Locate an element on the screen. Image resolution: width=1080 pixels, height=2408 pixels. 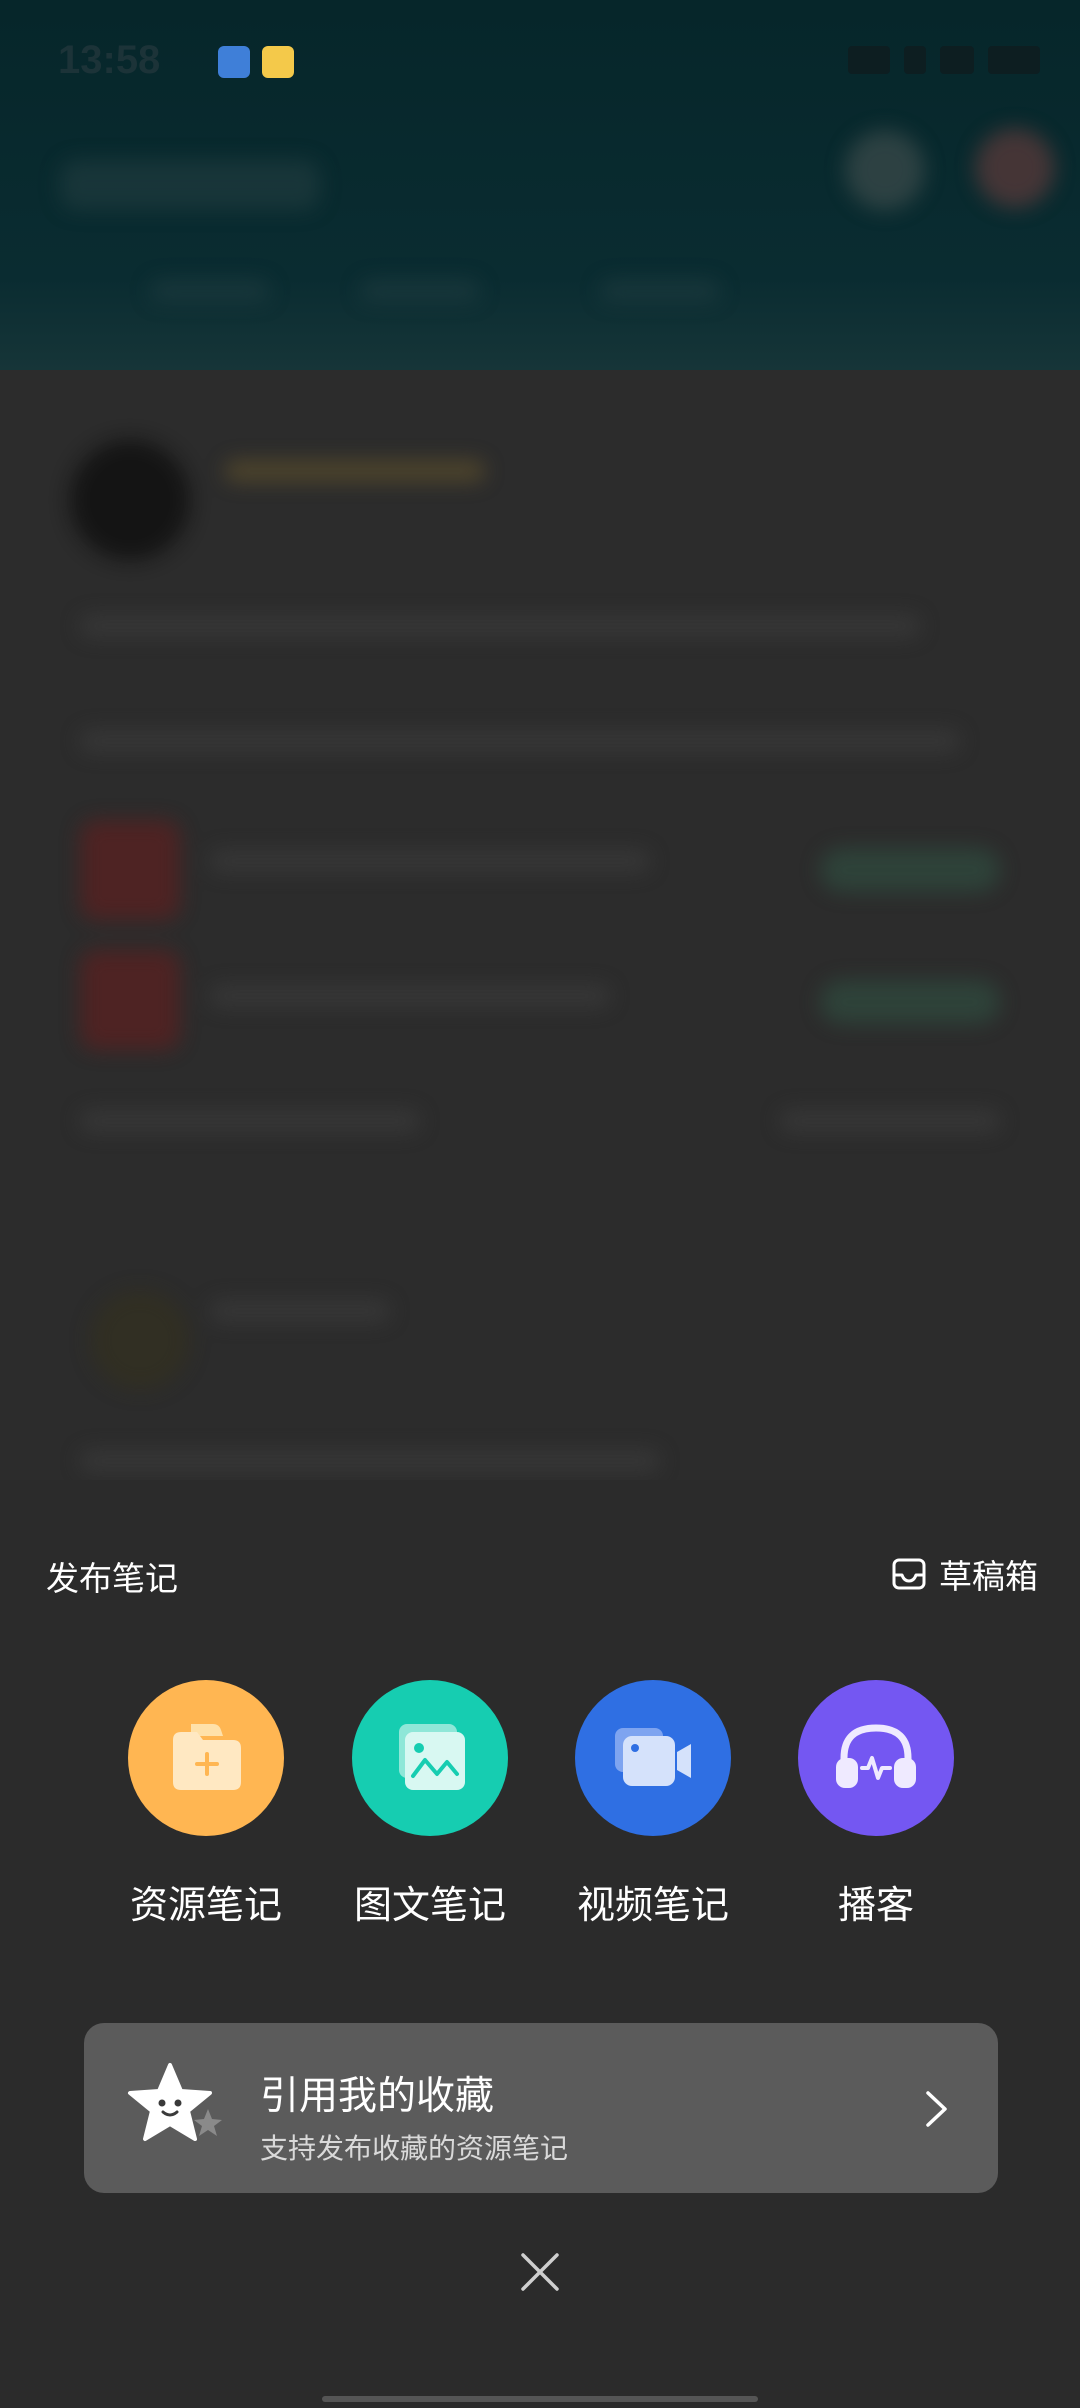
drafts-button: 草稿箱 is located at coordinates (964, 1574).